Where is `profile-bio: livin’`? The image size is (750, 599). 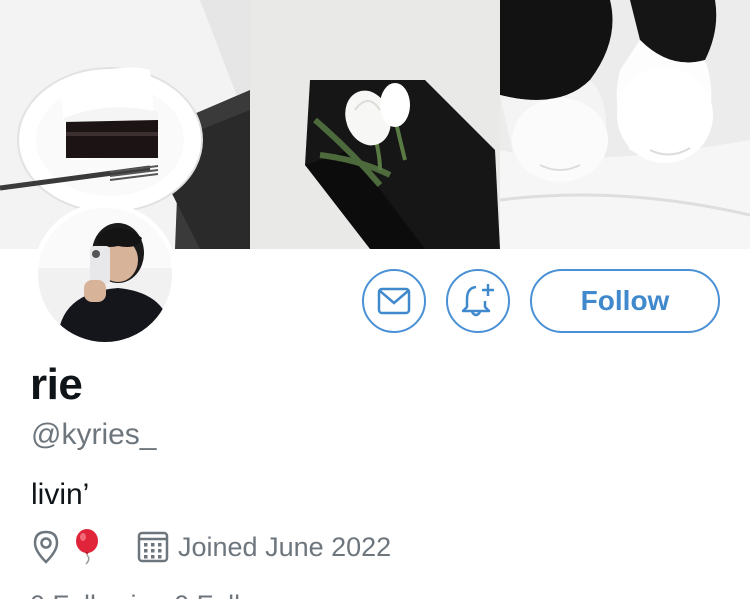 profile-bio: livin’ is located at coordinates (60, 494).